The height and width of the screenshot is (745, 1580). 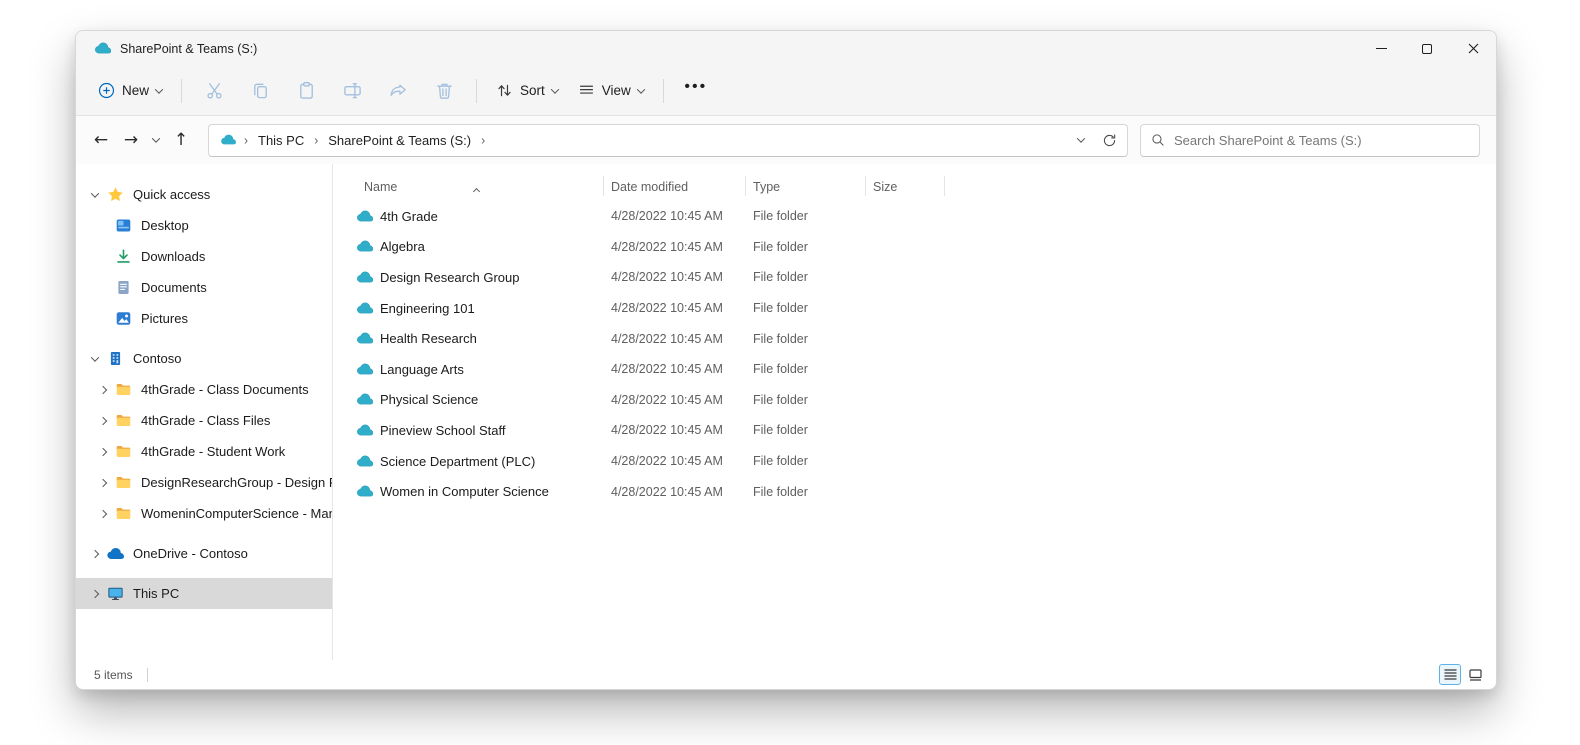 I want to click on file-name: Engineering 101, so click(x=427, y=308).